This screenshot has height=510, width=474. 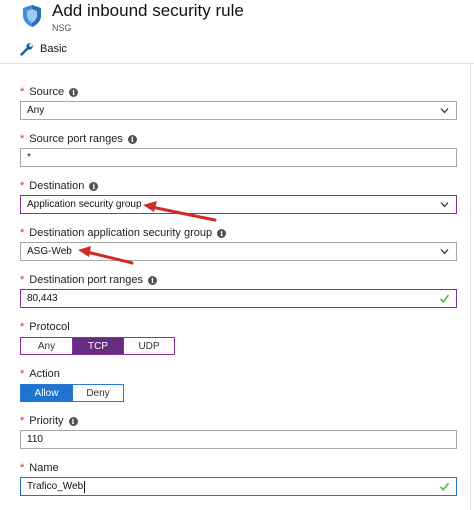 I want to click on wrench-icon, so click(x=26, y=49).